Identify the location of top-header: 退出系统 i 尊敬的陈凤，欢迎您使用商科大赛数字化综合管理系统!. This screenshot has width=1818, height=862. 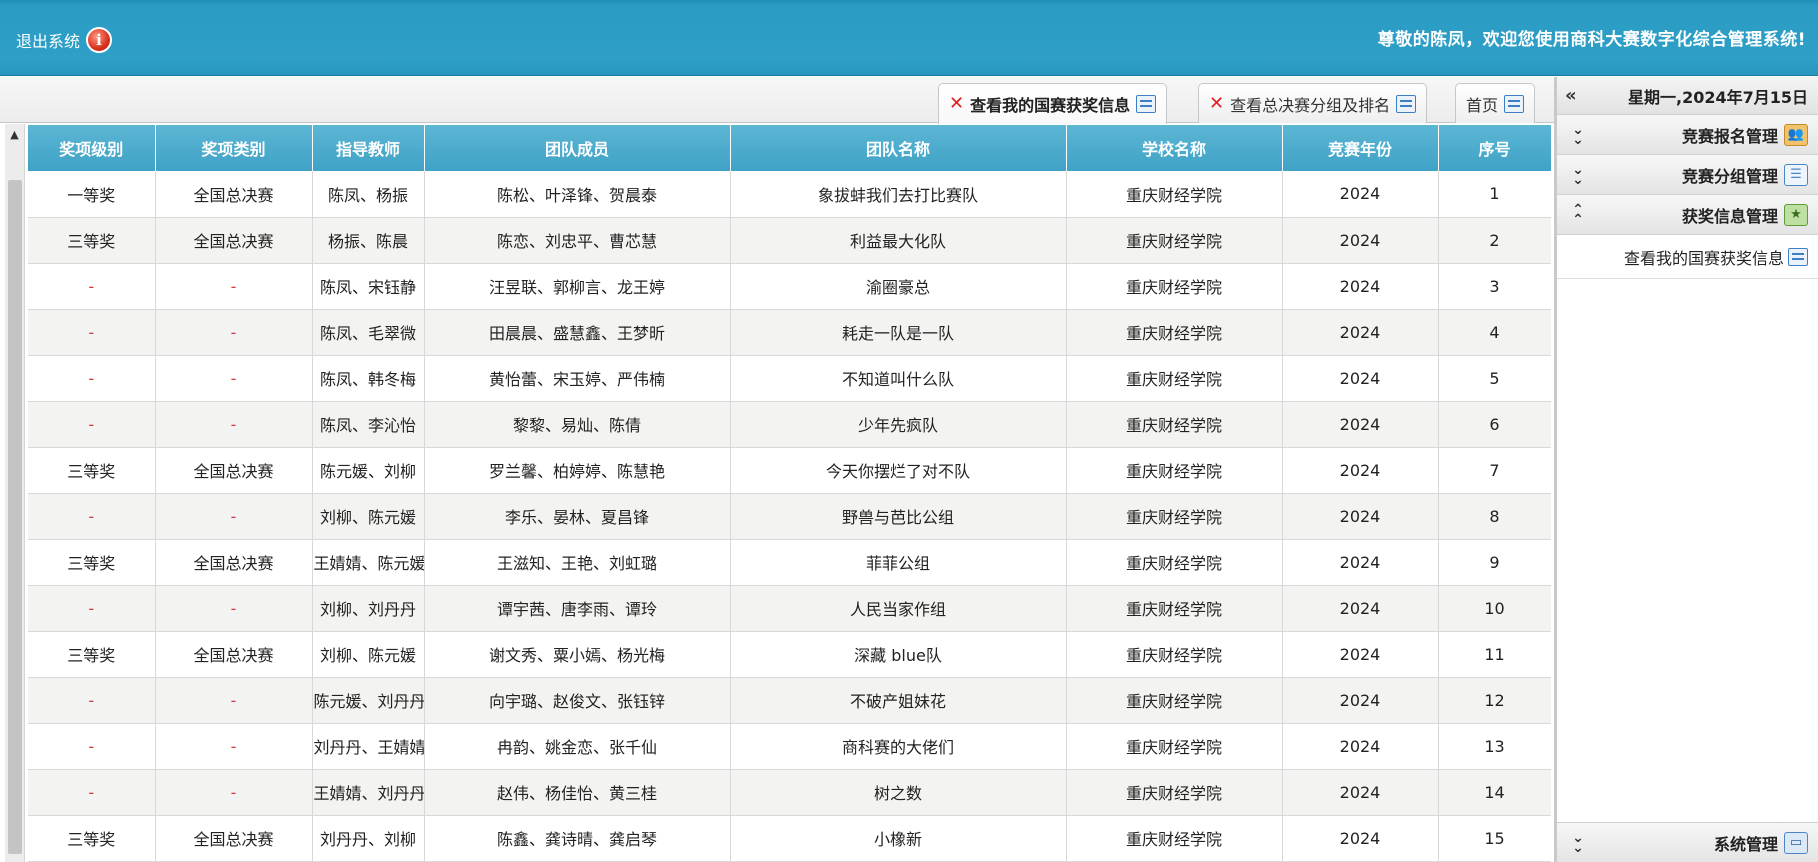
(909, 38).